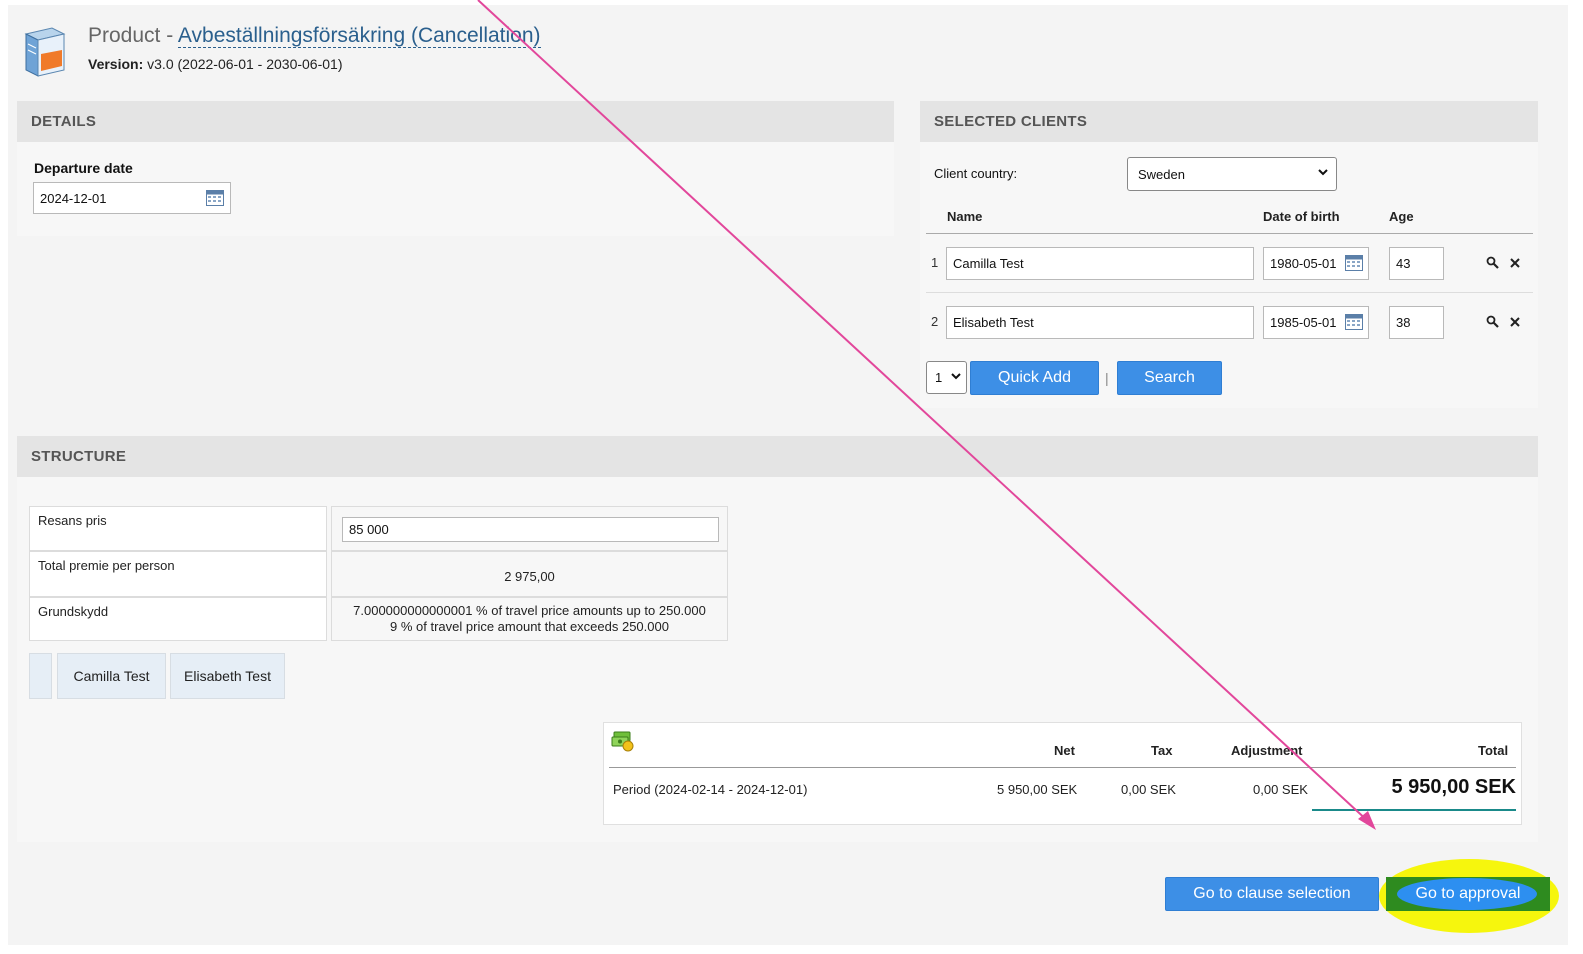  What do you see at coordinates (178, 528) in the screenshot?
I see `structure-label: Resans pris` at bounding box center [178, 528].